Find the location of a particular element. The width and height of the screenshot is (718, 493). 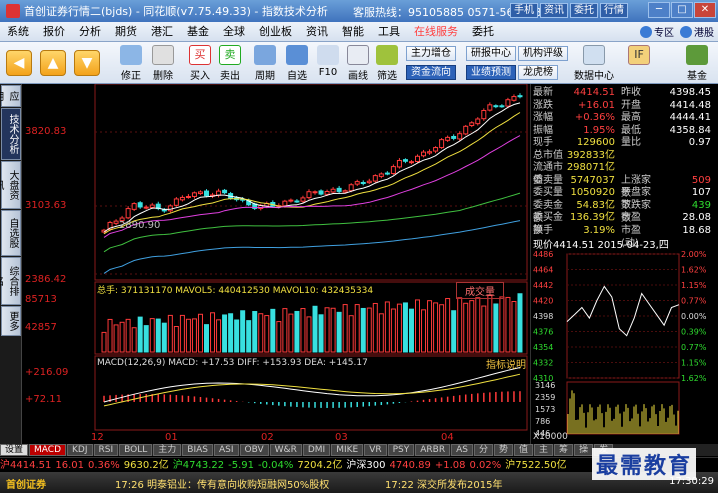

chip-main-position: 主力增仓 is located at coordinates (431, 53).